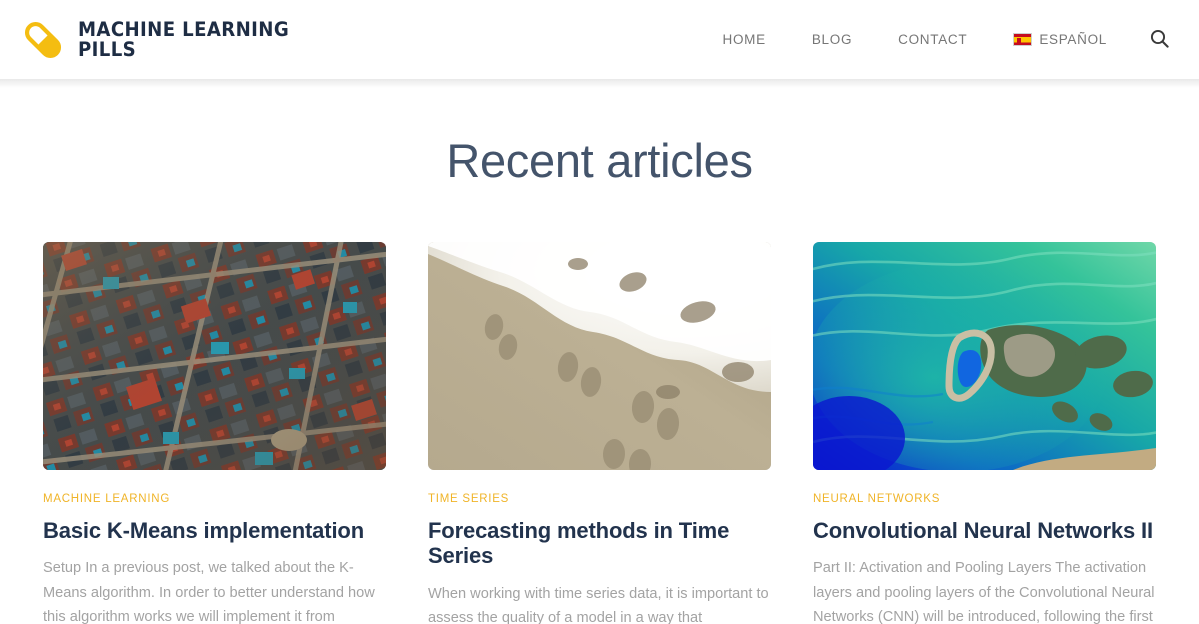  I want to click on site-logo-text: MACHINE LEARNING PILLS, so click(184, 39).